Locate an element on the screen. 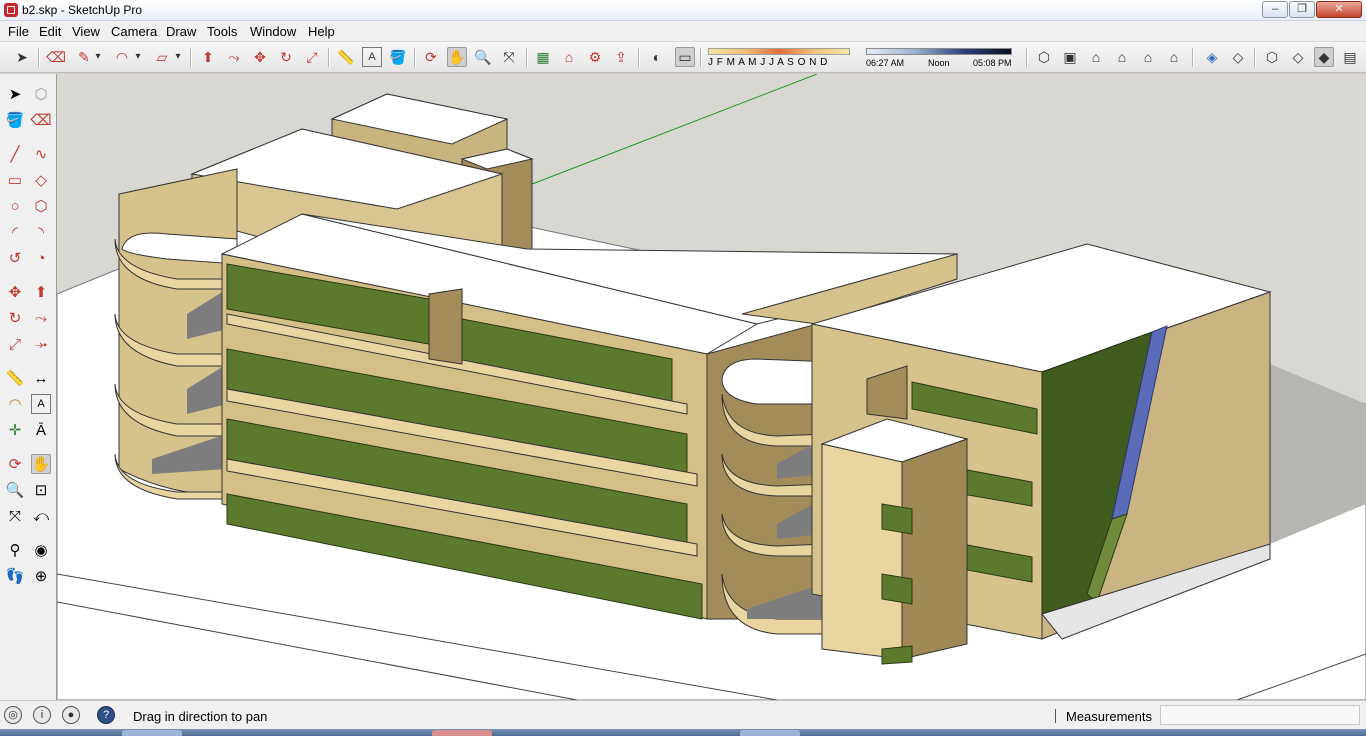  zoom-icon: 🔍 is located at coordinates (15, 490).